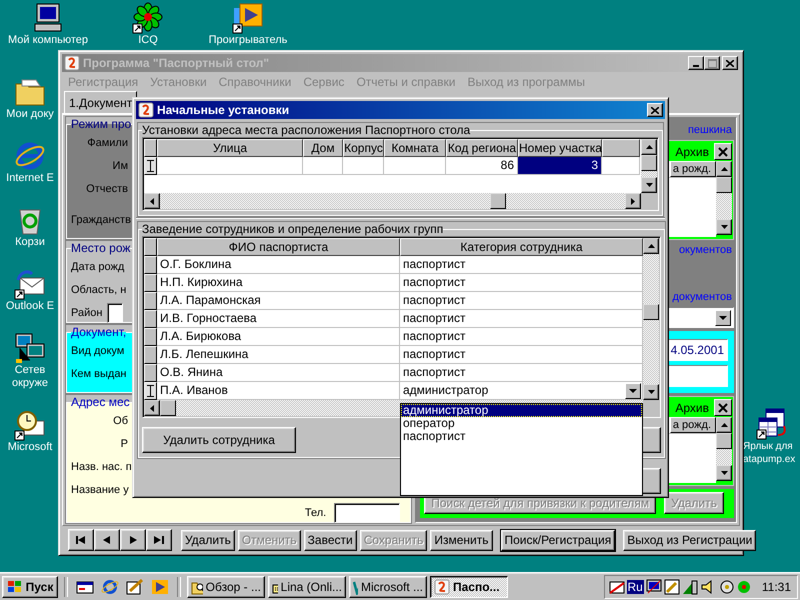 The width and height of the screenshot is (800, 600). I want to click on toolbar-button: Удалить, so click(208, 540).